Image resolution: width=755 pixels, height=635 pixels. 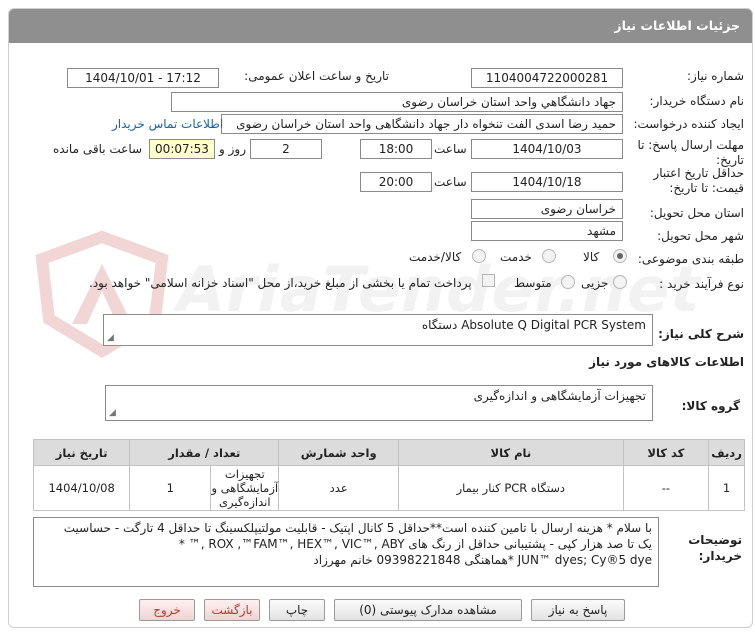 What do you see at coordinates (244, 474) in the screenshot?
I see `cell-group-line1: تجهیزات` at bounding box center [244, 474].